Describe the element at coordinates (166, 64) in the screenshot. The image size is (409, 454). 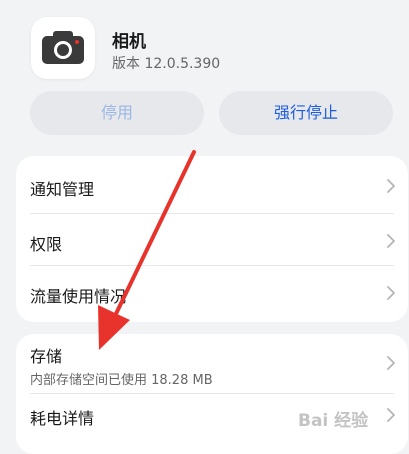
I see `app-version: 版本 12.0.5.390` at that location.